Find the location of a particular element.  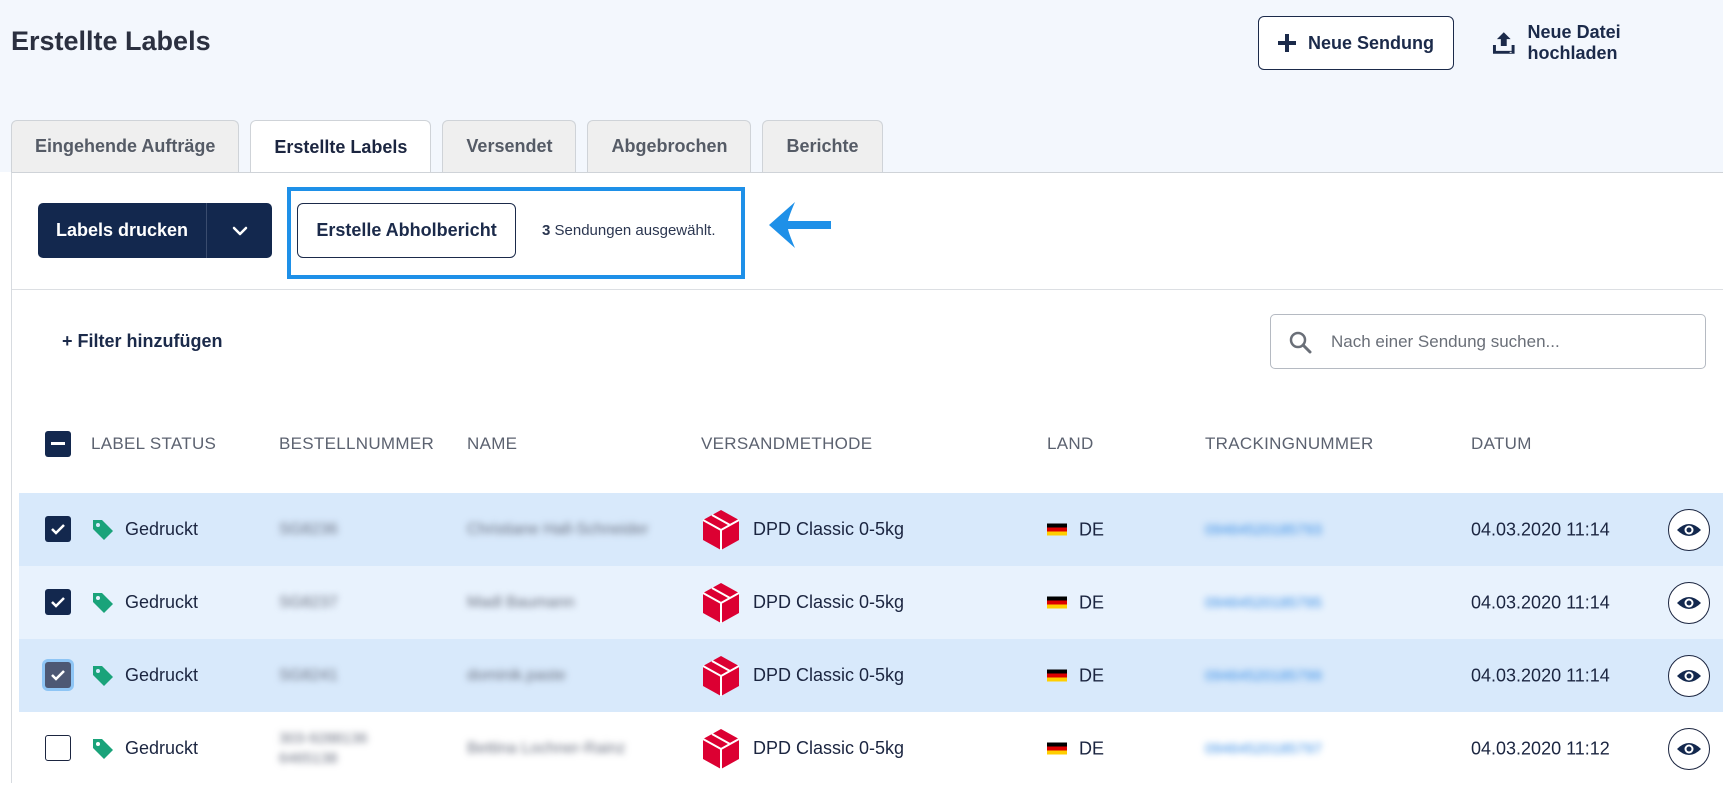

order-number: SG8237 is located at coordinates (308, 602).